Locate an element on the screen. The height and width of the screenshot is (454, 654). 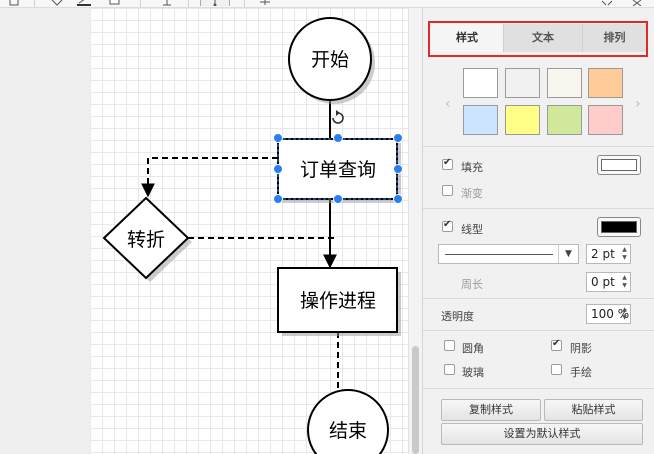
line-color-button is located at coordinates (619, 227).